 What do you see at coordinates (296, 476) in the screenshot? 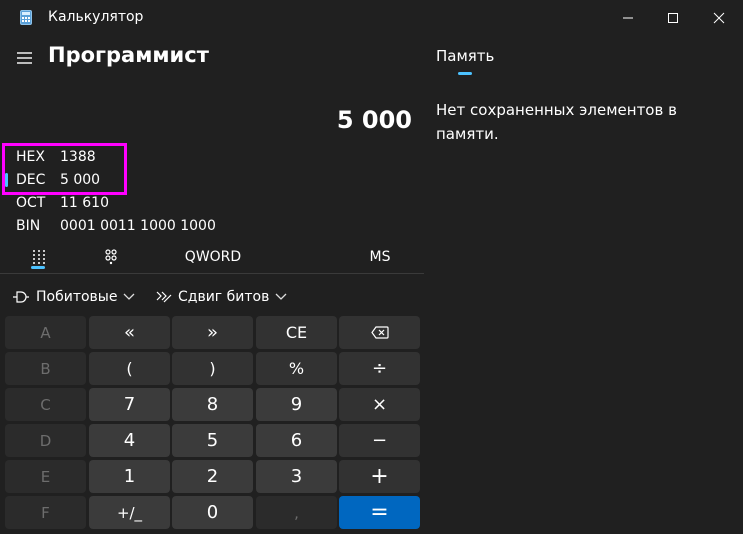
I see `key-3: 3` at bounding box center [296, 476].